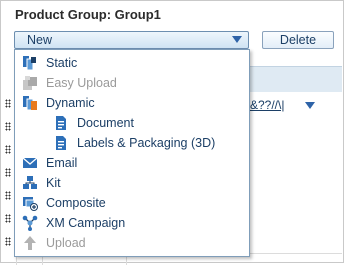  What do you see at coordinates (30, 163) in the screenshot?
I see `email-icon` at bounding box center [30, 163].